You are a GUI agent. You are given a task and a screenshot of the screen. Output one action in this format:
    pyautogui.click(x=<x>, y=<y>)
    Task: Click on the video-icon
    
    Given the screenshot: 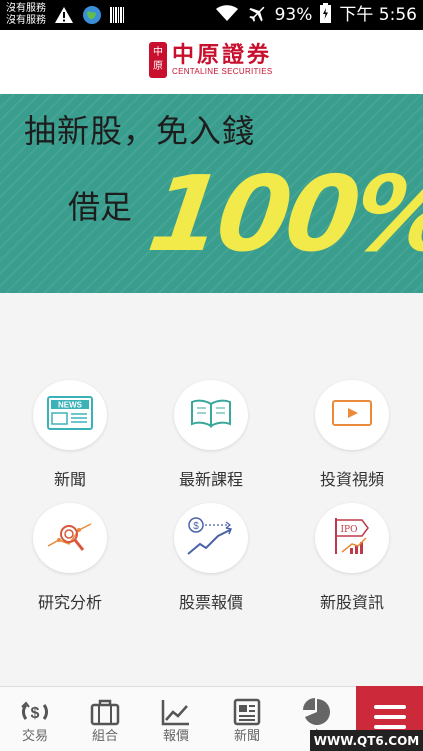 What is the action you would take?
    pyautogui.click(x=352, y=415)
    